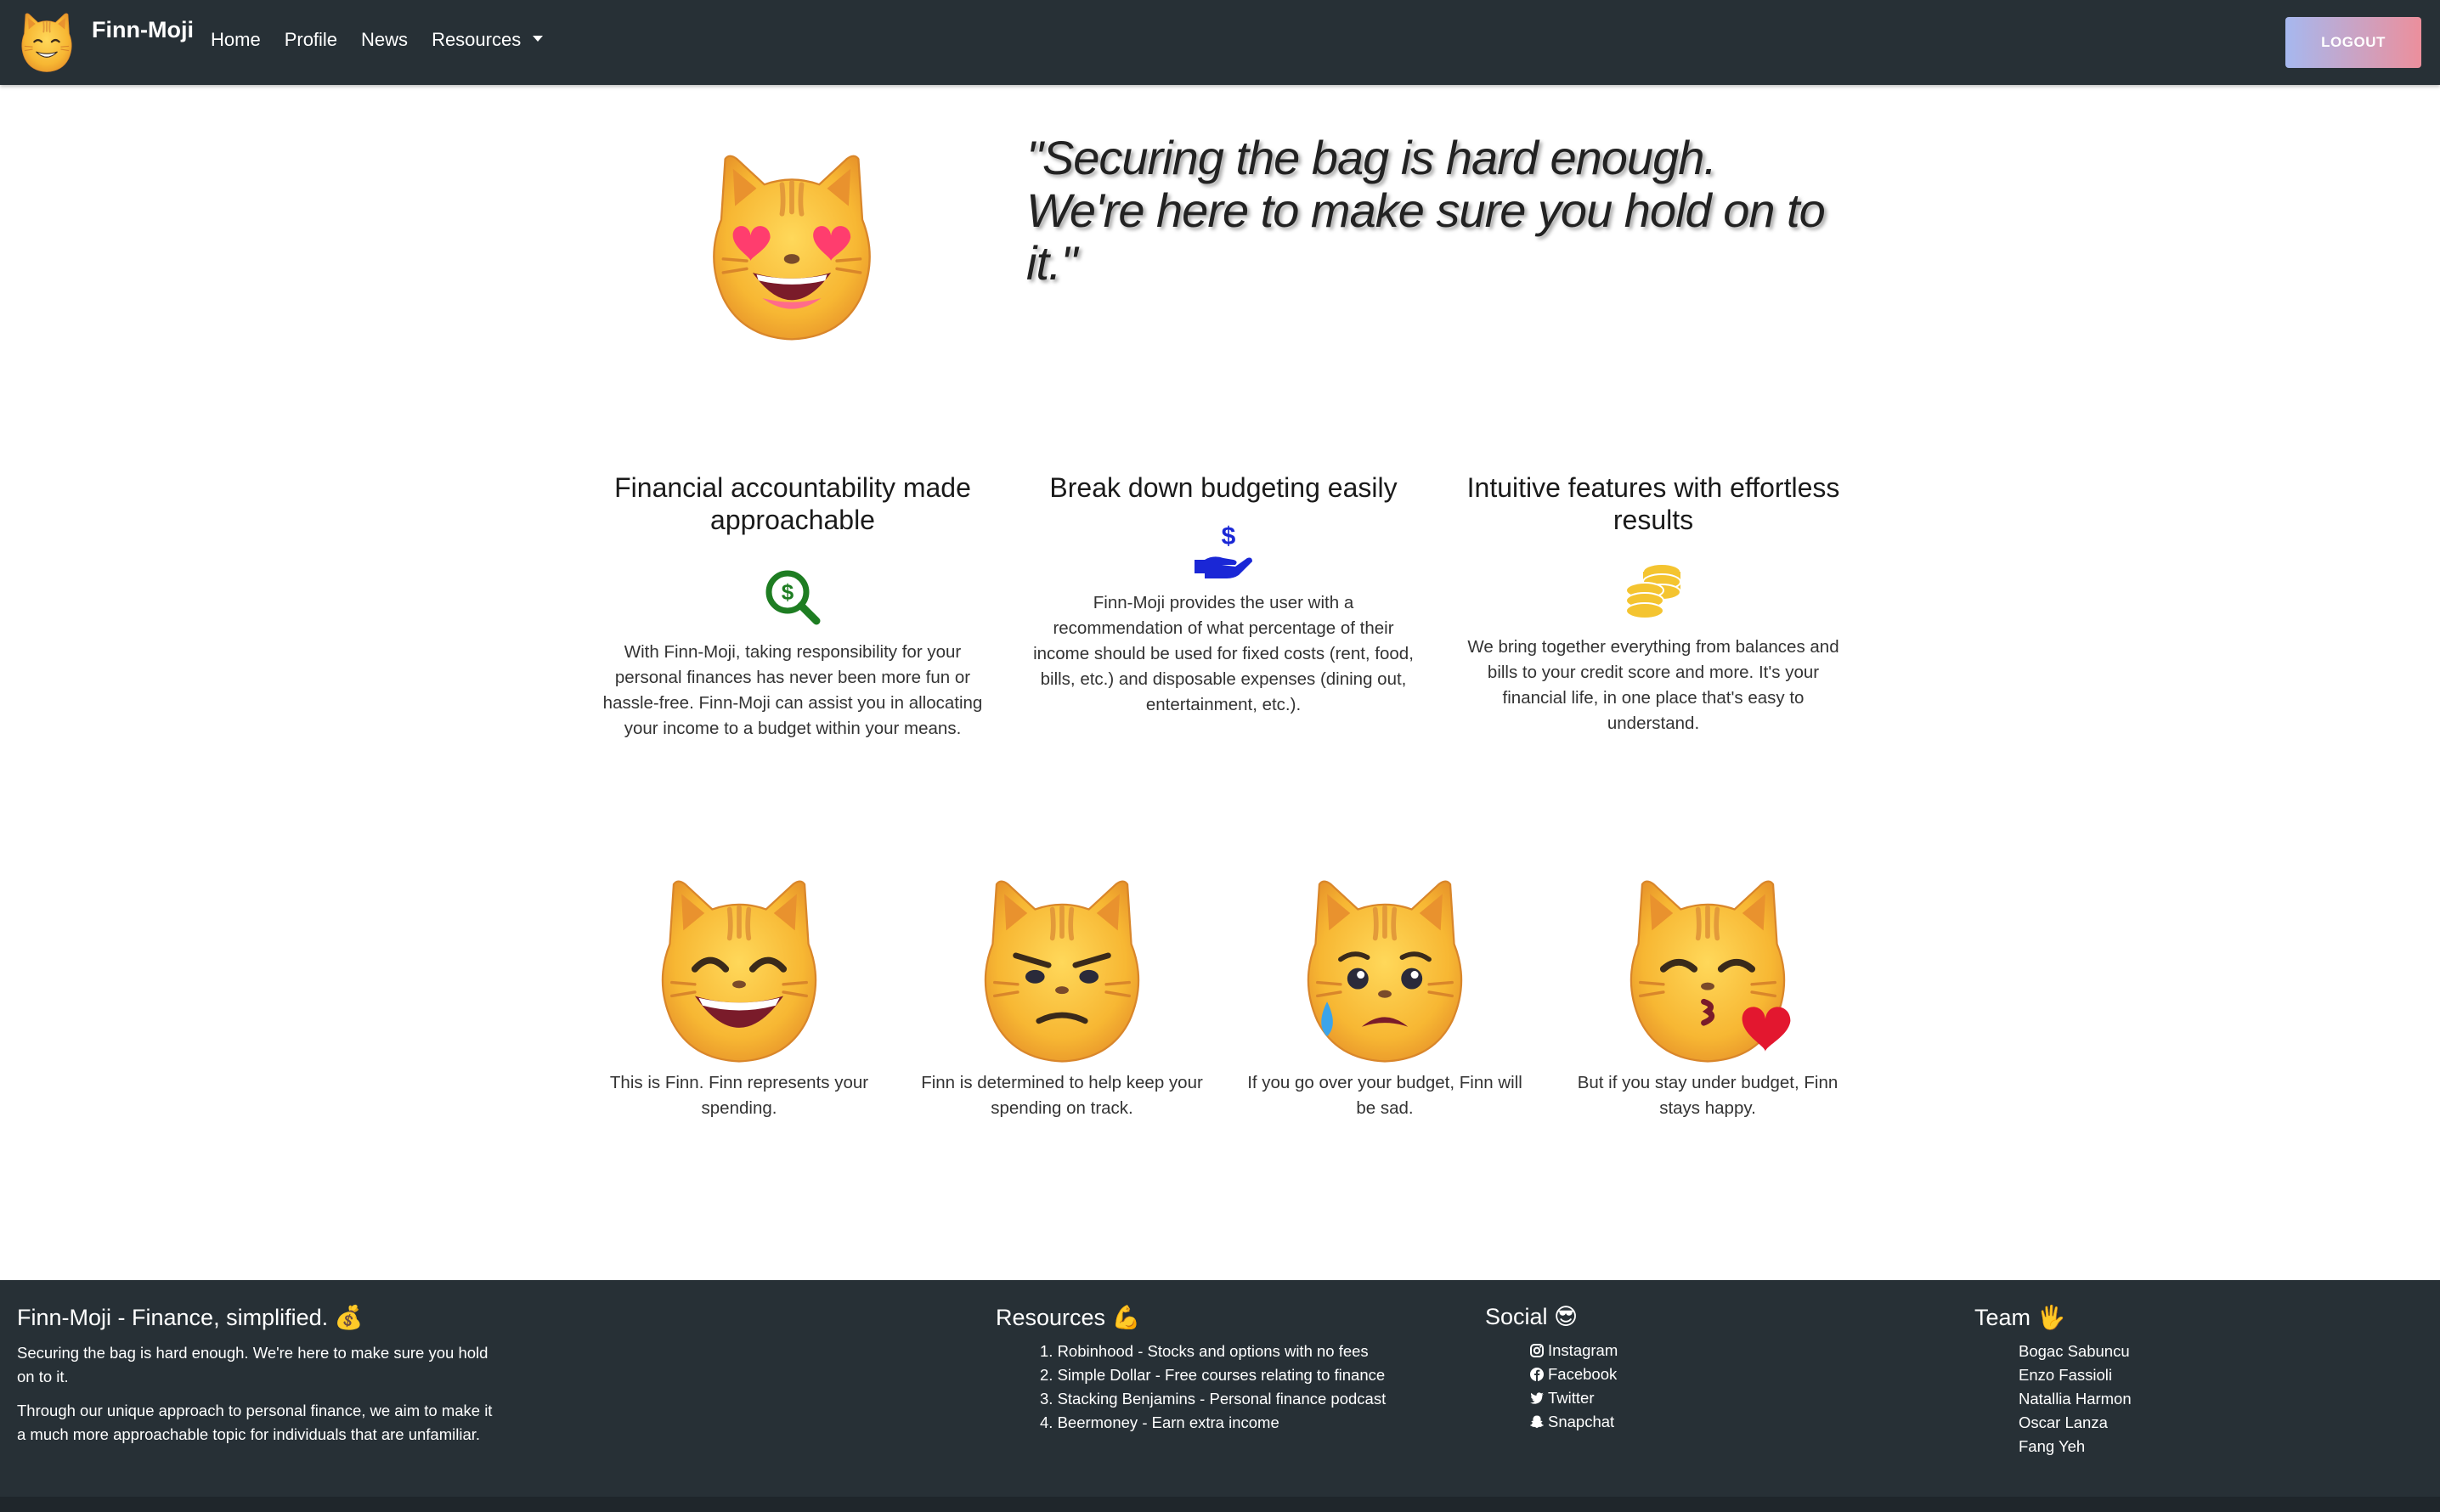 The height and width of the screenshot is (1512, 2440). Describe the element at coordinates (1256, 1423) in the screenshot. I see `resource-link-beermoney: 4. Beermoney - Earn extra income` at that location.